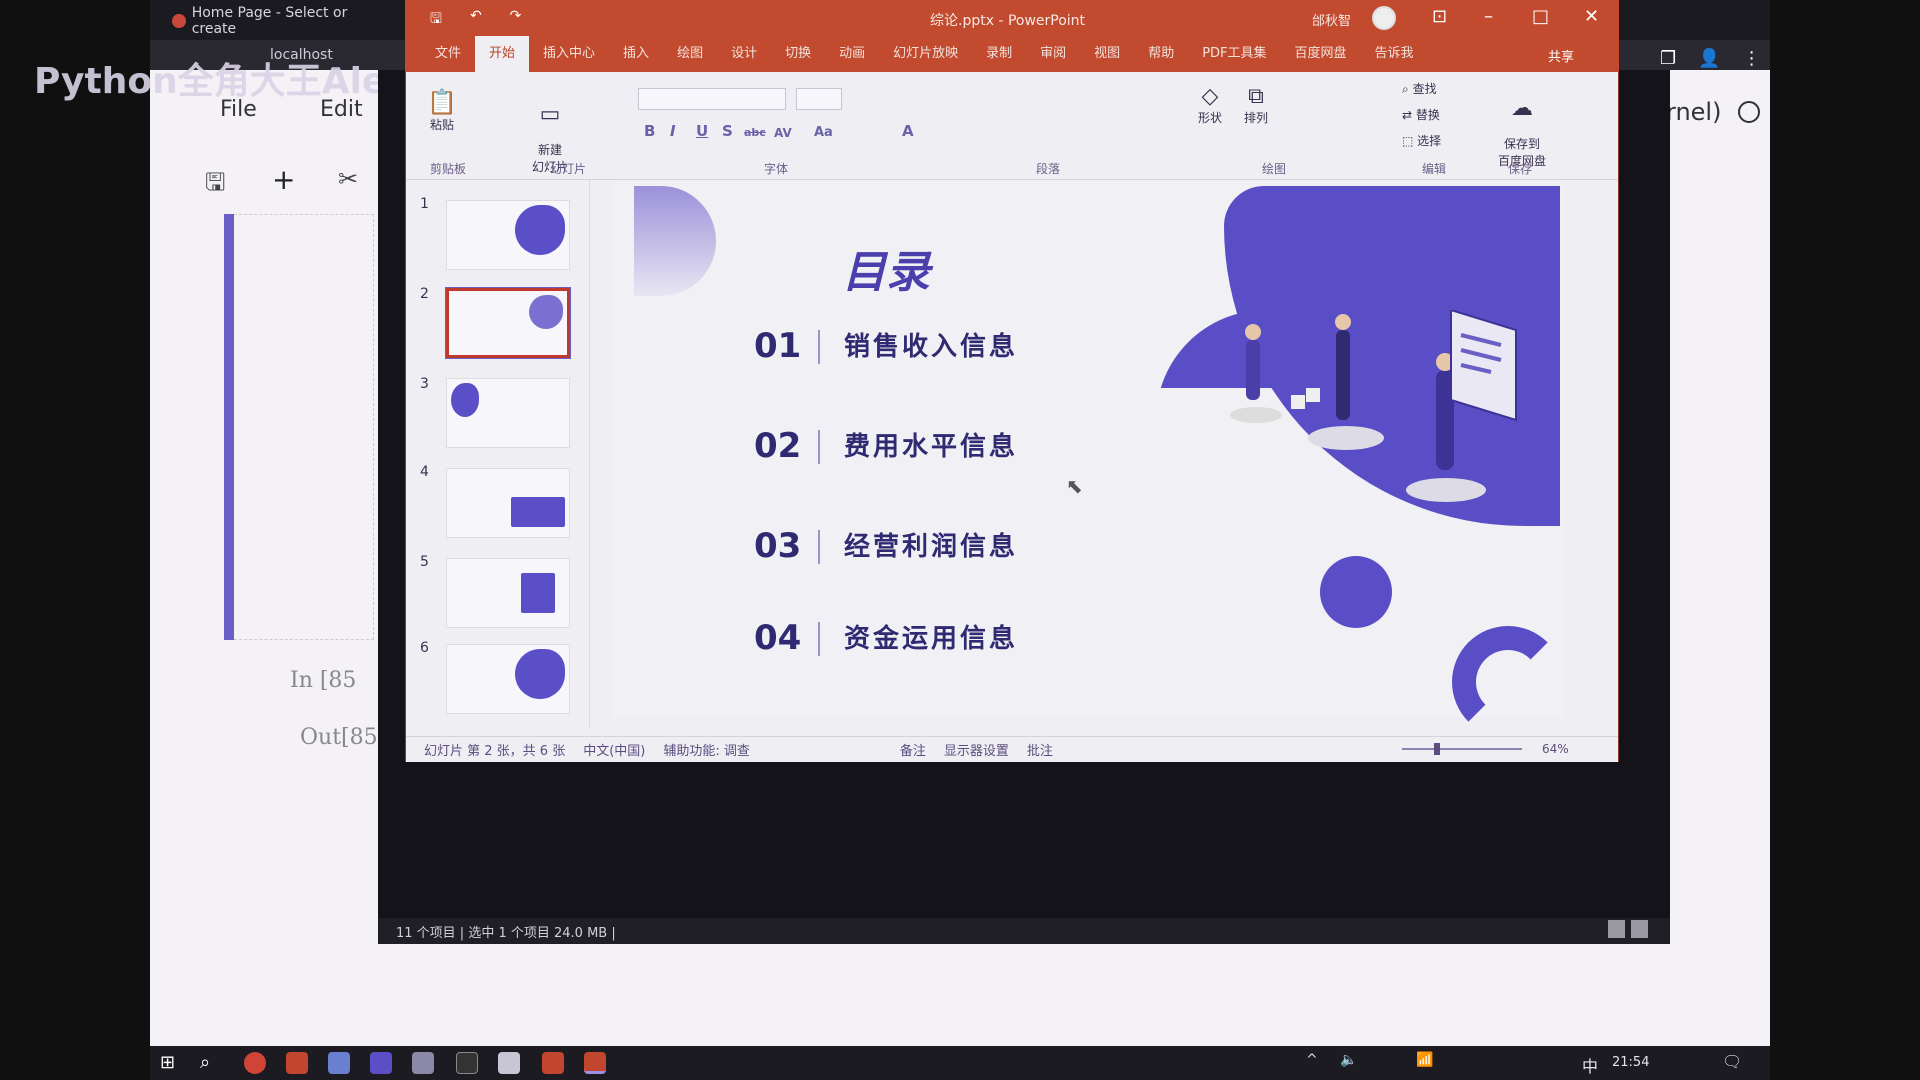  Describe the element at coordinates (1421, 114) in the screenshot. I see `replace-button: ⇄ 替换` at that location.